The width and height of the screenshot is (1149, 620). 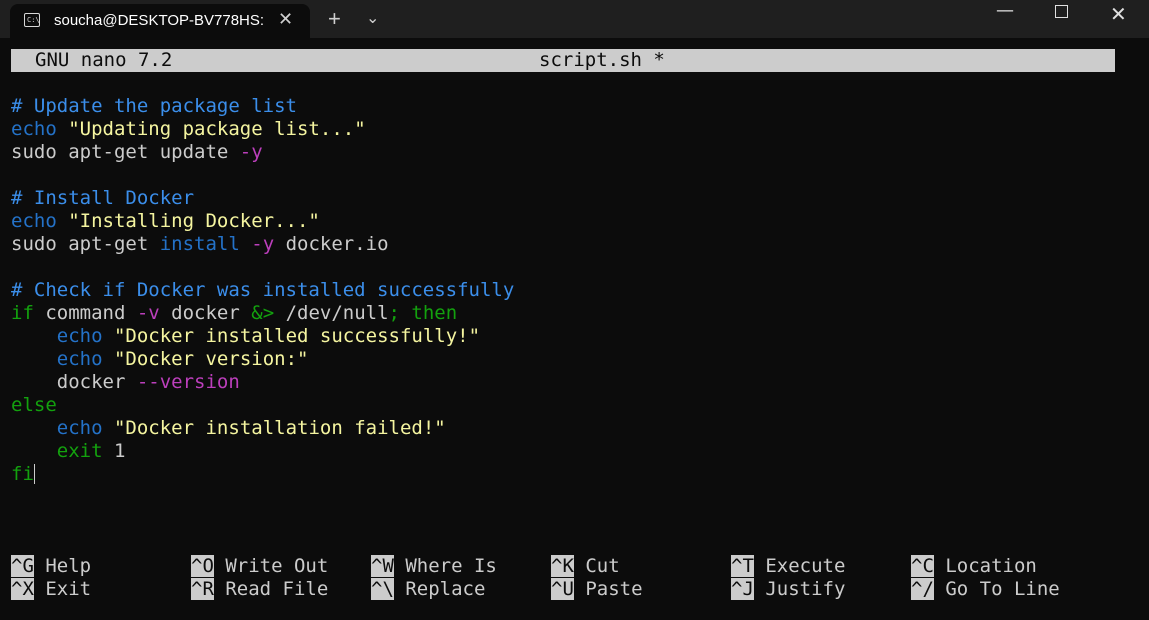 I want to click on shortcut-replace: ^\ Replace, so click(x=428, y=589).